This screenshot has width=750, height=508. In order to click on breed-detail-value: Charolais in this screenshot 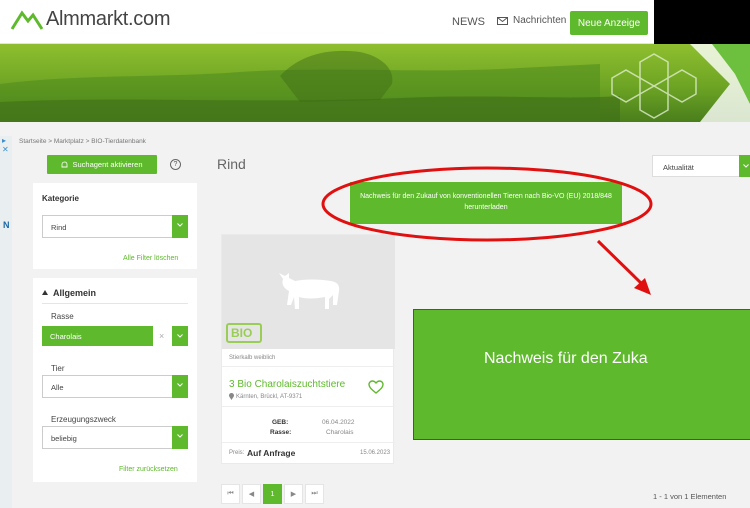, I will do `click(340, 432)`.